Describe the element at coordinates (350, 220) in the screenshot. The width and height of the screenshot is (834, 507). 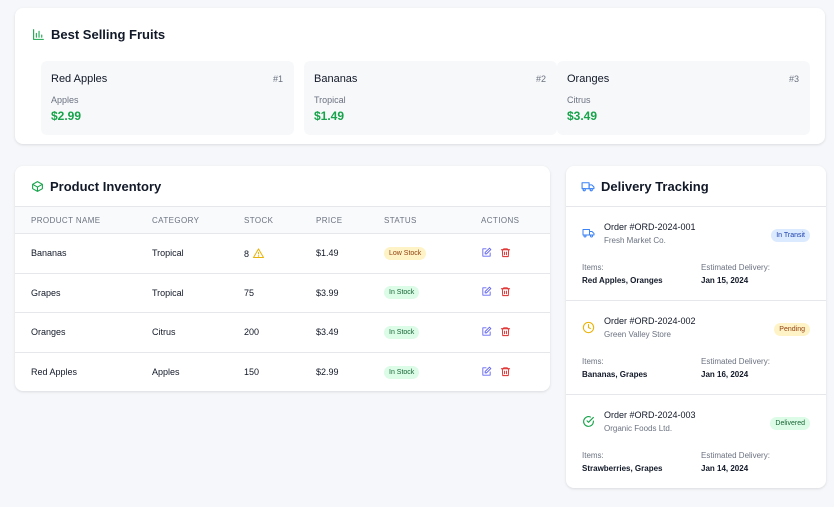
I see `column-header: PRICE` at that location.